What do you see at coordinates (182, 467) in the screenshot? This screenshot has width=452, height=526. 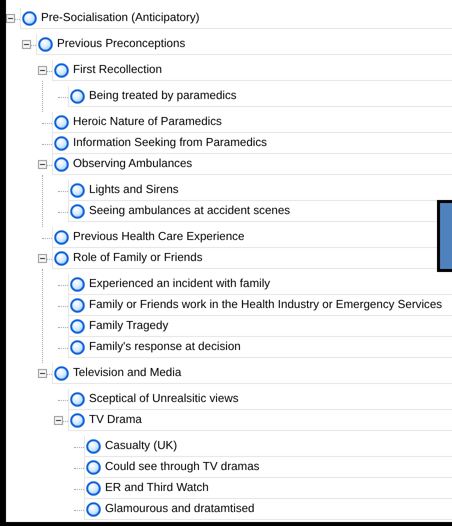 I see `tree-item: Could see through TV dramas` at bounding box center [182, 467].